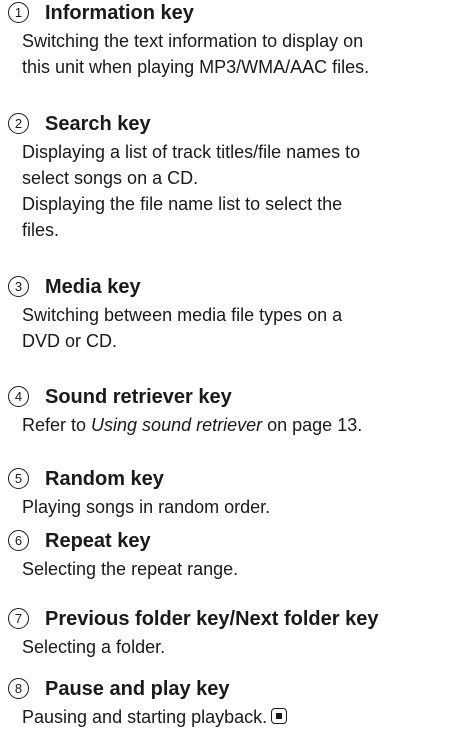  Describe the element at coordinates (146, 507) in the screenshot. I see `item-description-line: Playing songs in random order.` at that location.